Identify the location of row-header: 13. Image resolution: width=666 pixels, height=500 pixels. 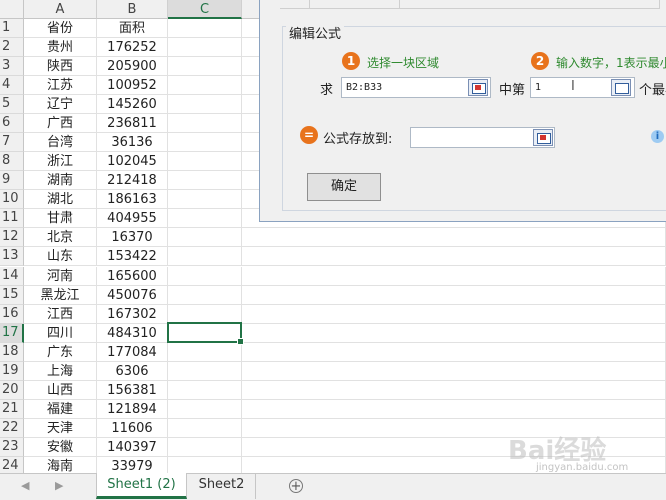
(12, 256).